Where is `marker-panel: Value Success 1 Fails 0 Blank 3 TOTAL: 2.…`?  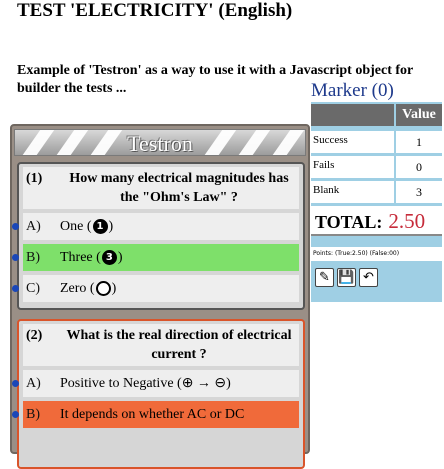
marker-panel: Value Success 1 Fails 0 Blank 3 TOTAL: 2.… is located at coordinates (376, 202).